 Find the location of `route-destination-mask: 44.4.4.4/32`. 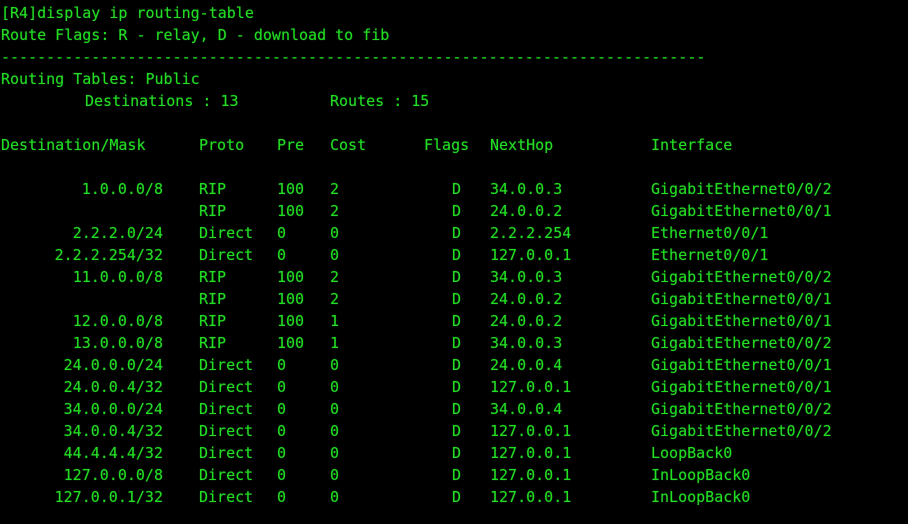

route-destination-mask: 44.4.4.4/32 is located at coordinates (113, 453).